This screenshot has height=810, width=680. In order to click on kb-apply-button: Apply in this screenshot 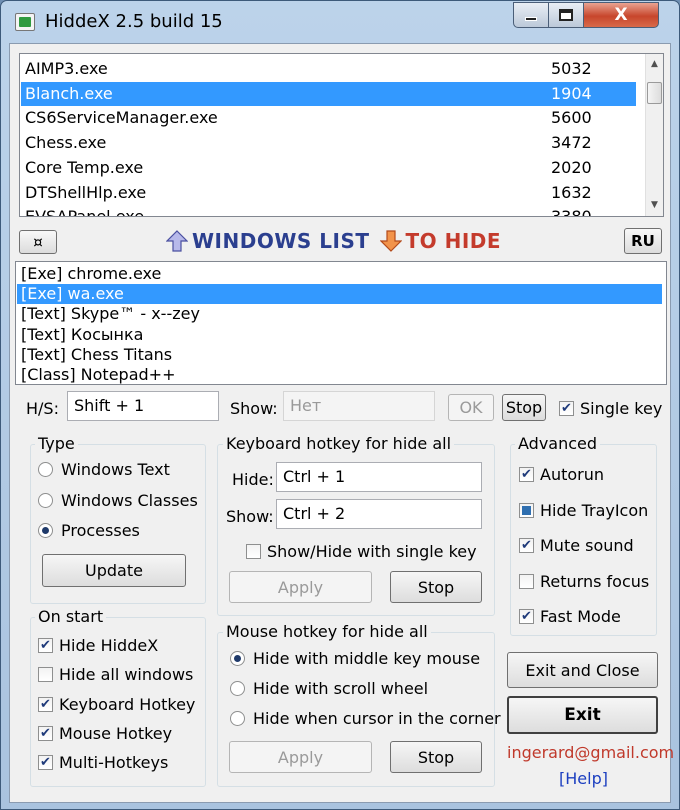, I will do `click(300, 587)`.